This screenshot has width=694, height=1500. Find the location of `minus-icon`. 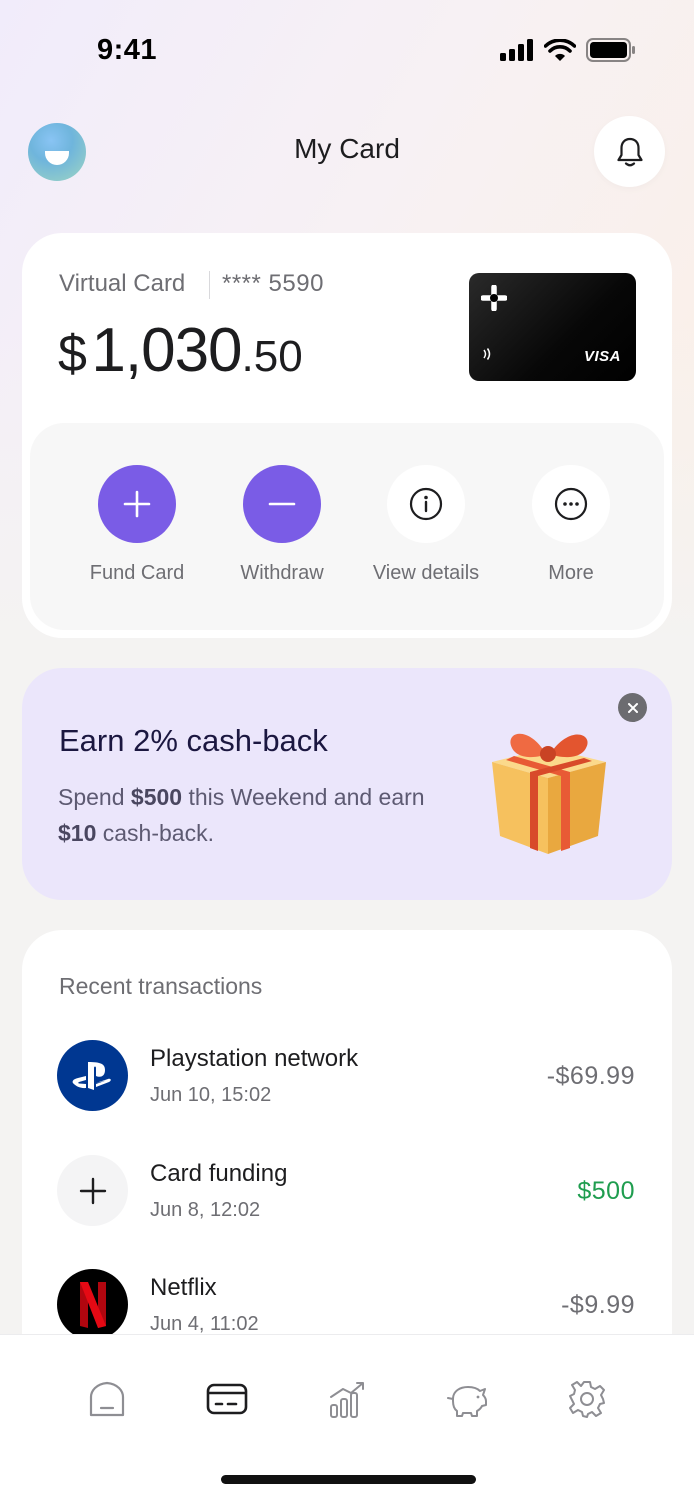

minus-icon is located at coordinates (282, 504).